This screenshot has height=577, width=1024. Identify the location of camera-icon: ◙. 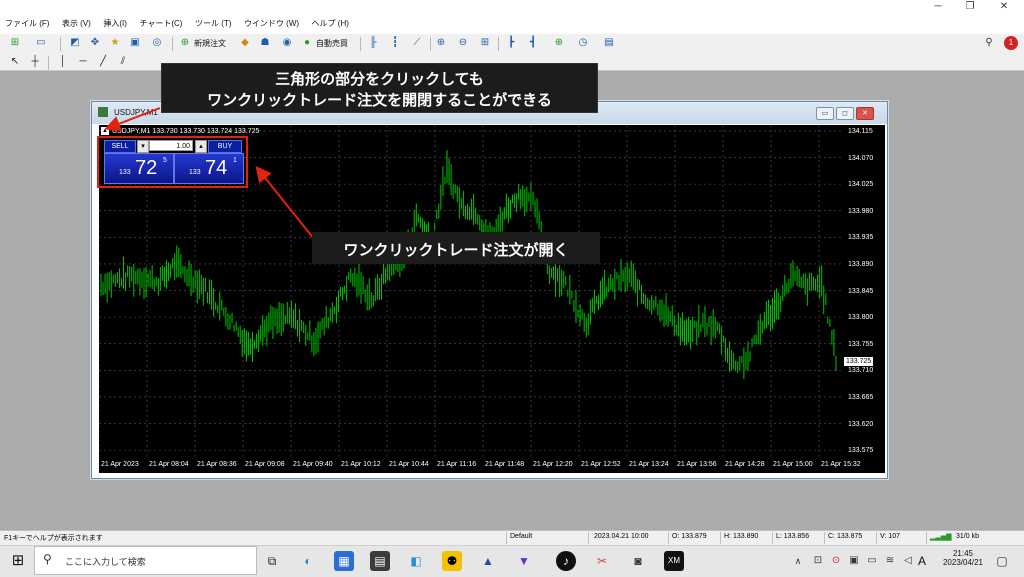
(638, 561).